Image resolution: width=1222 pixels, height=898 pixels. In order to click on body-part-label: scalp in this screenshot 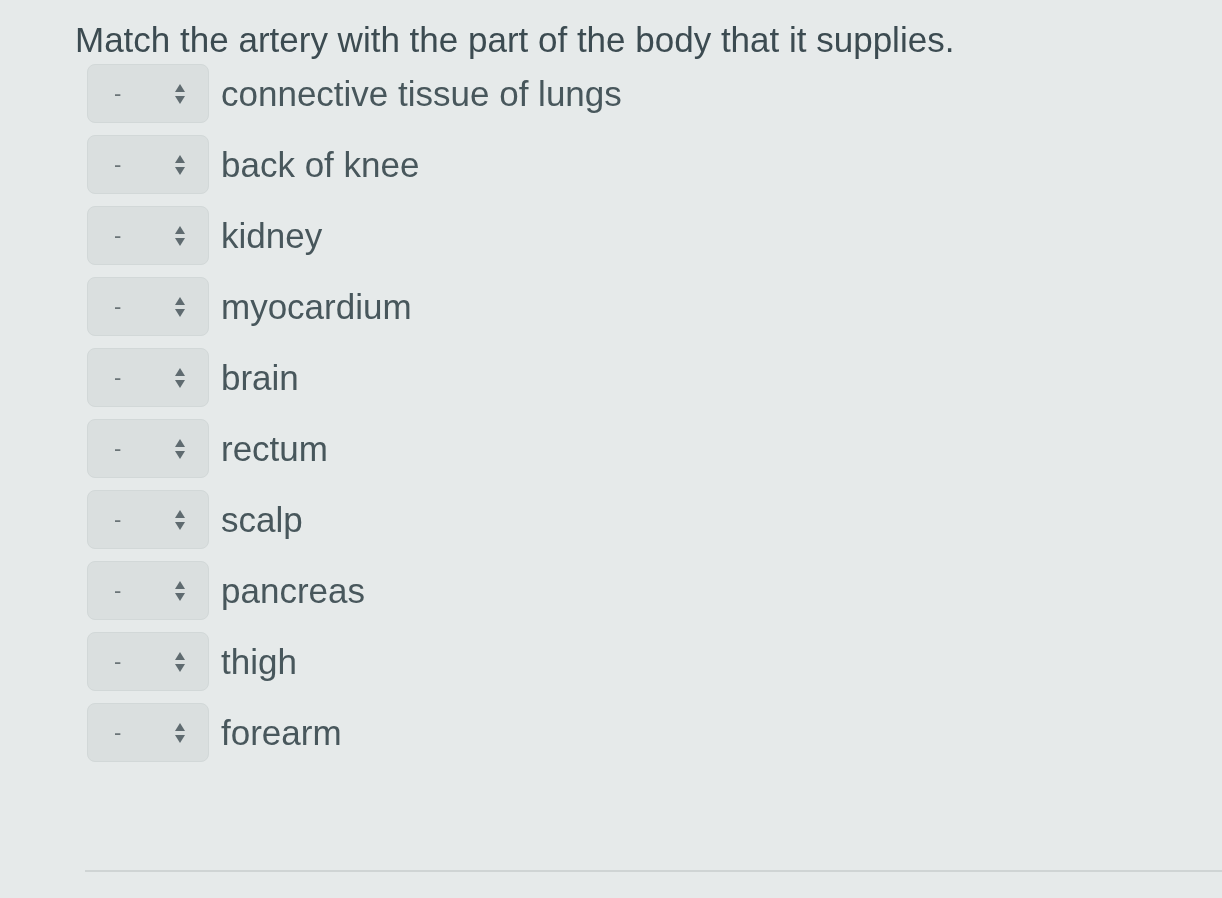, I will do `click(262, 519)`.